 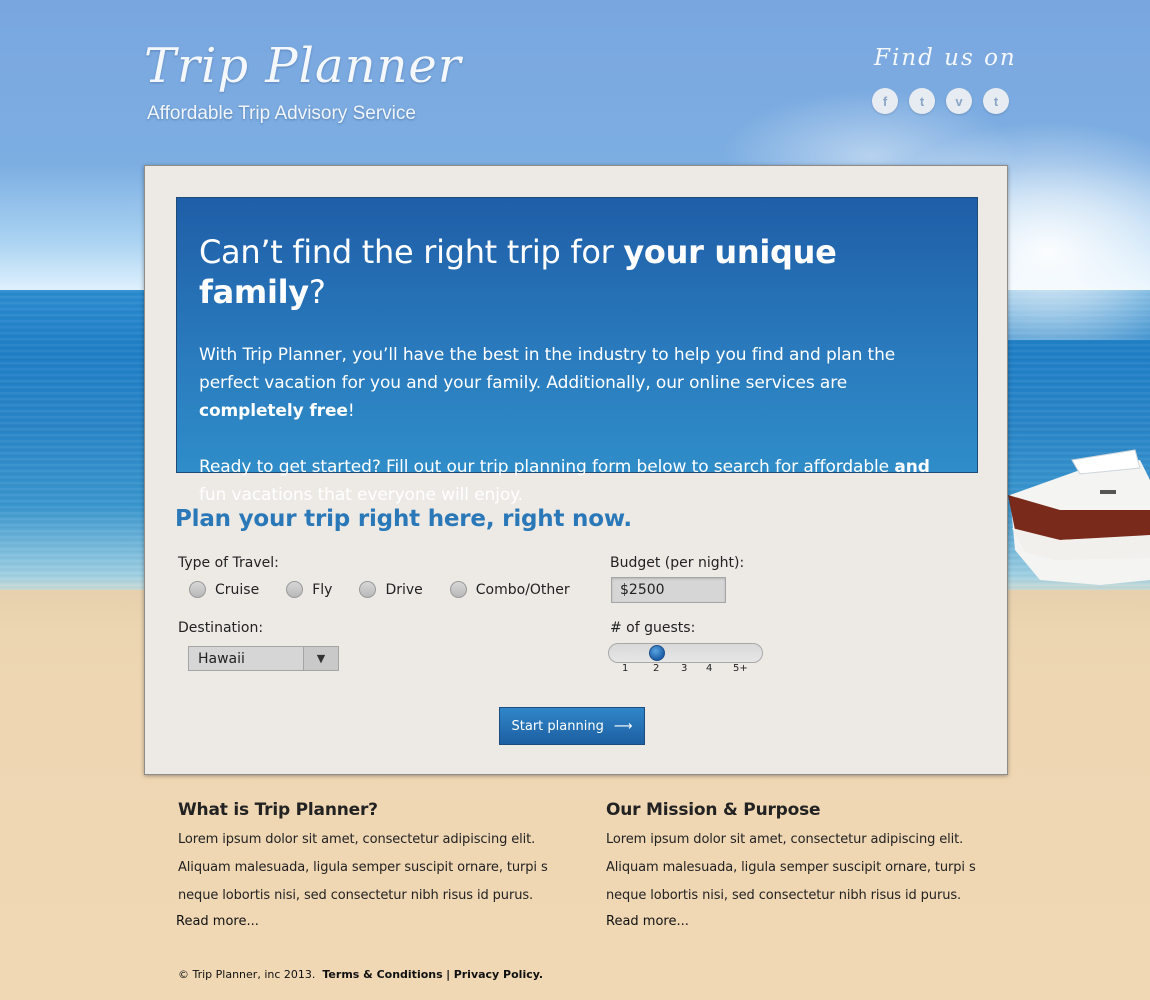 What do you see at coordinates (322, 590) in the screenshot?
I see `radio-label-fly: Fly` at bounding box center [322, 590].